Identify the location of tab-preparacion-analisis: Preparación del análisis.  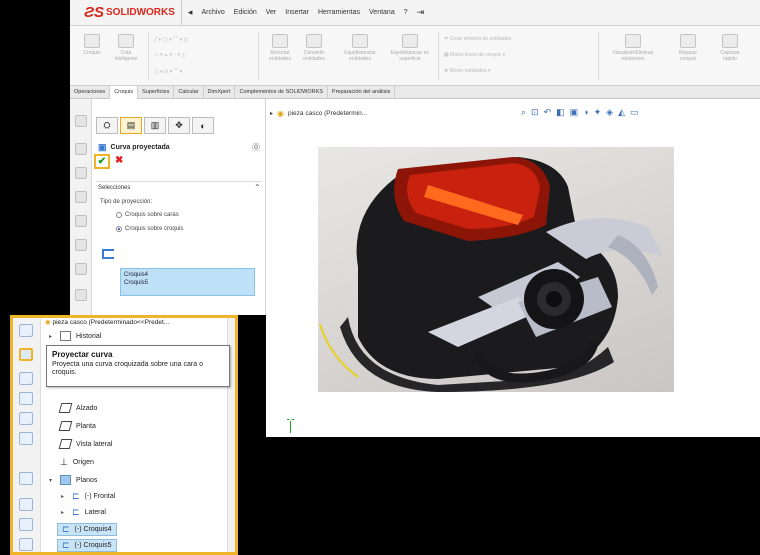
(362, 92).